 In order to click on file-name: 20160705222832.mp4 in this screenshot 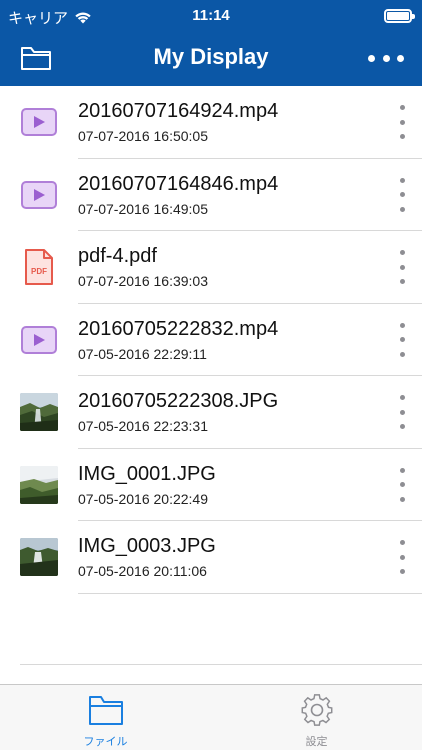, I will do `click(178, 328)`.